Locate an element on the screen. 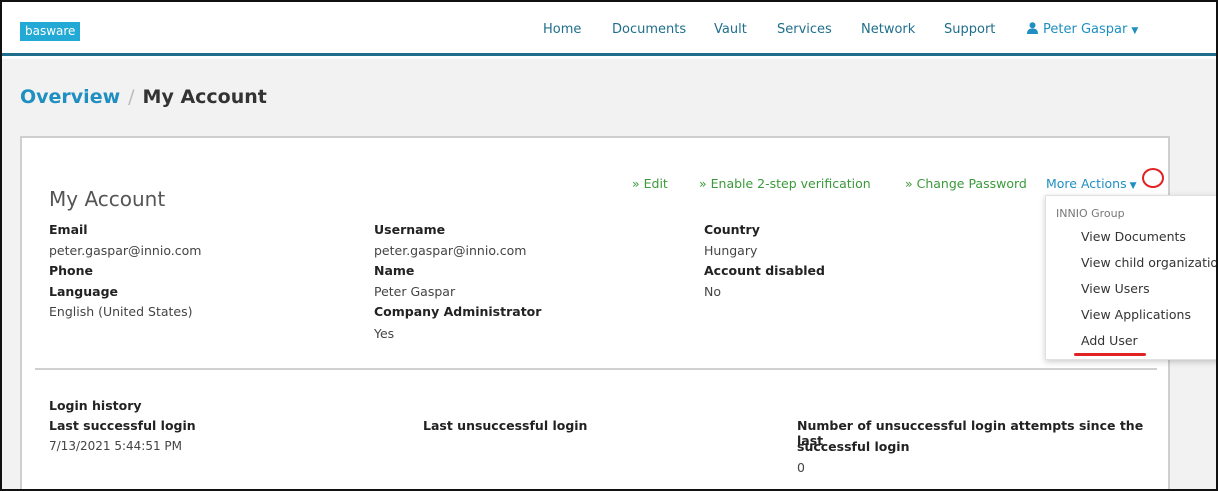  user-name: Peter Gaspar is located at coordinates (1085, 29).